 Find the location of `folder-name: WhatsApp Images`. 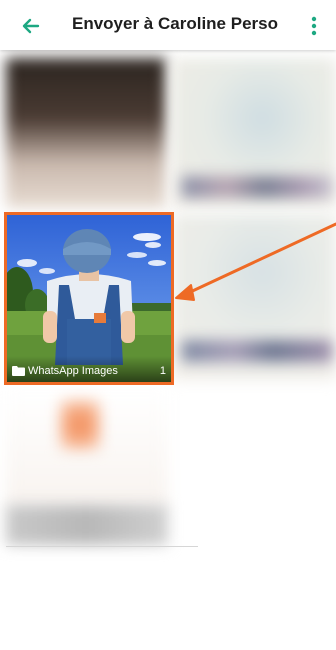

folder-name: WhatsApp Images is located at coordinates (73, 371).